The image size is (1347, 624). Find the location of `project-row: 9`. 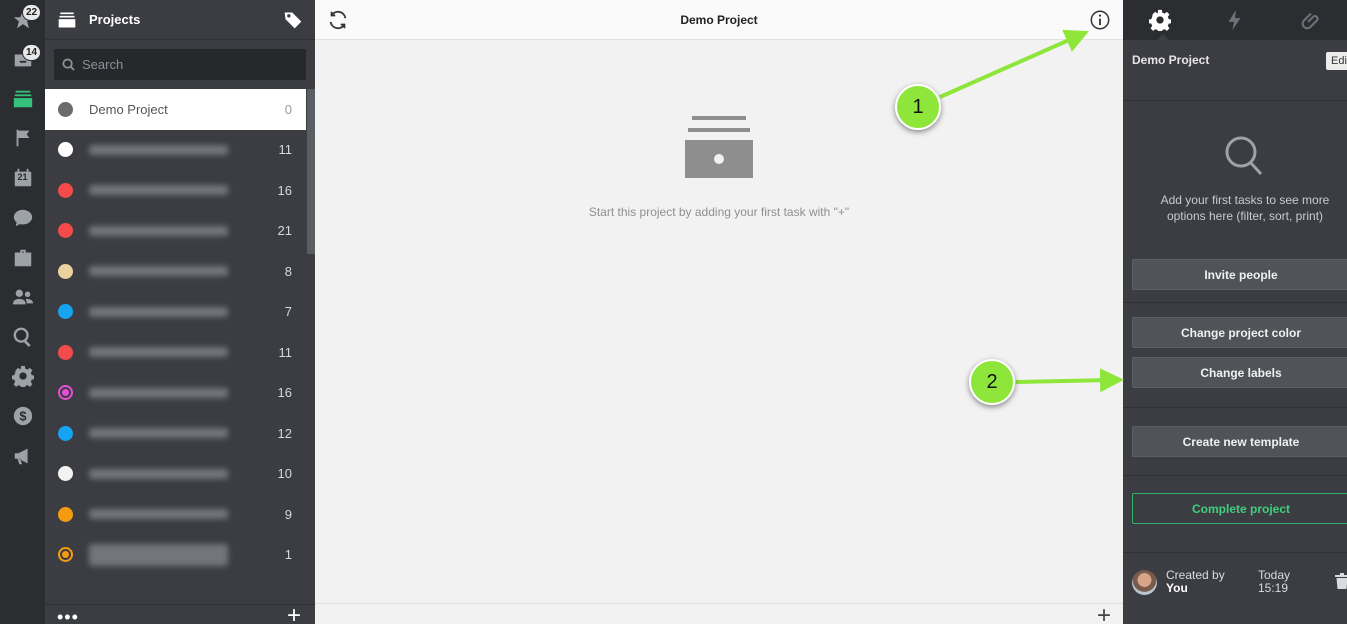

project-row: 9 is located at coordinates (175, 514).